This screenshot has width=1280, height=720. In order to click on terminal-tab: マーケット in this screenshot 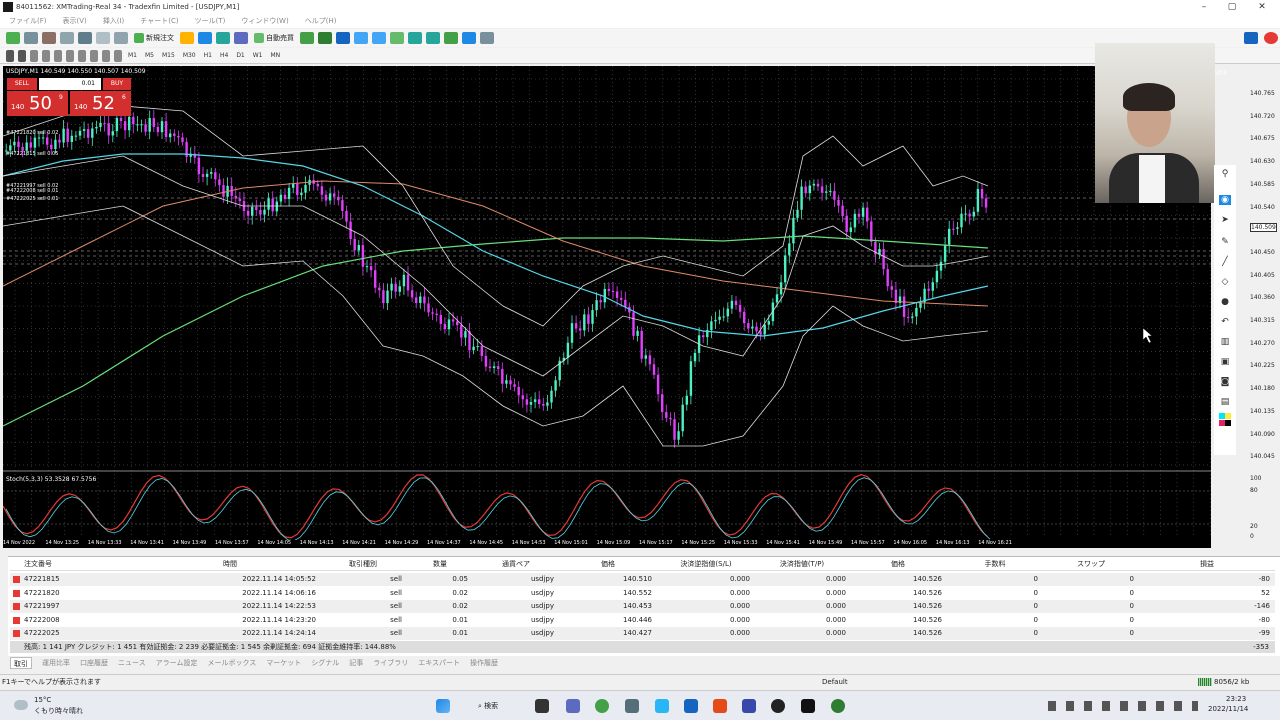, I will do `click(283, 663)`.